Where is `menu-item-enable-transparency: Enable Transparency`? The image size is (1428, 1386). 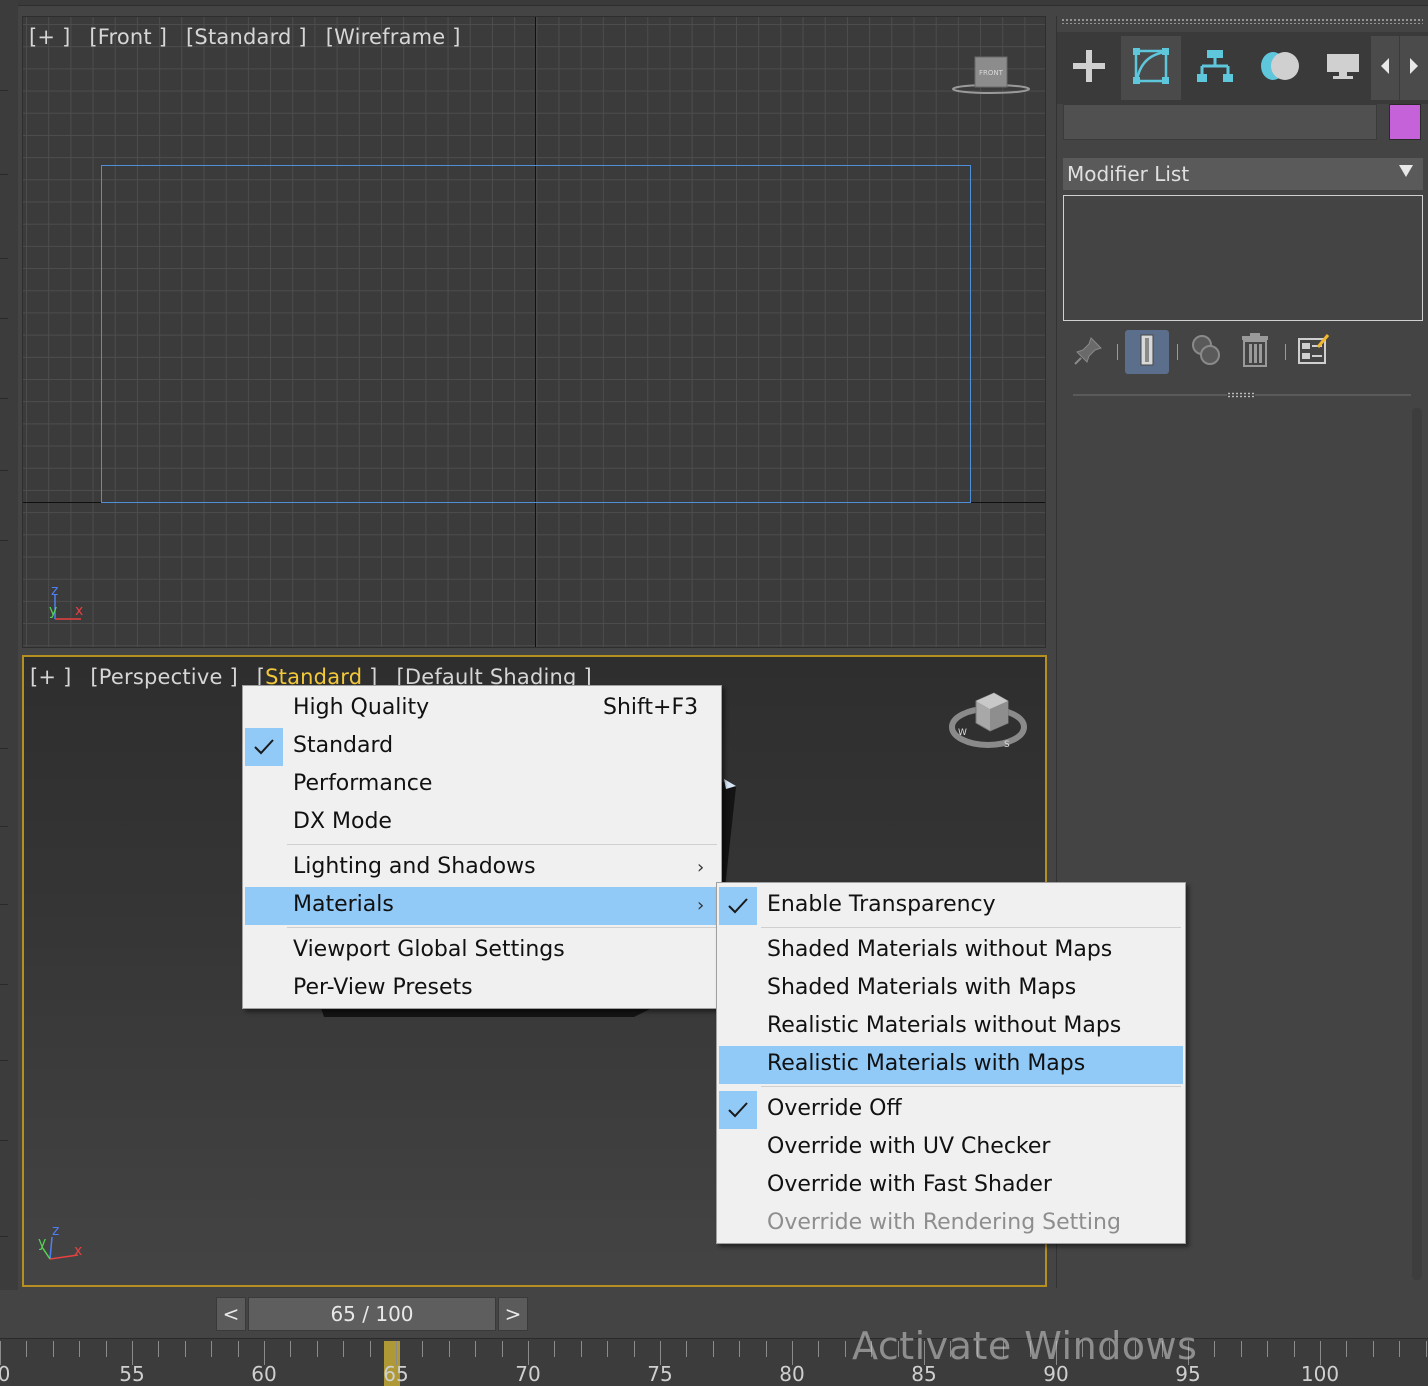 menu-item-enable-transparency: Enable Transparency is located at coordinates (951, 906).